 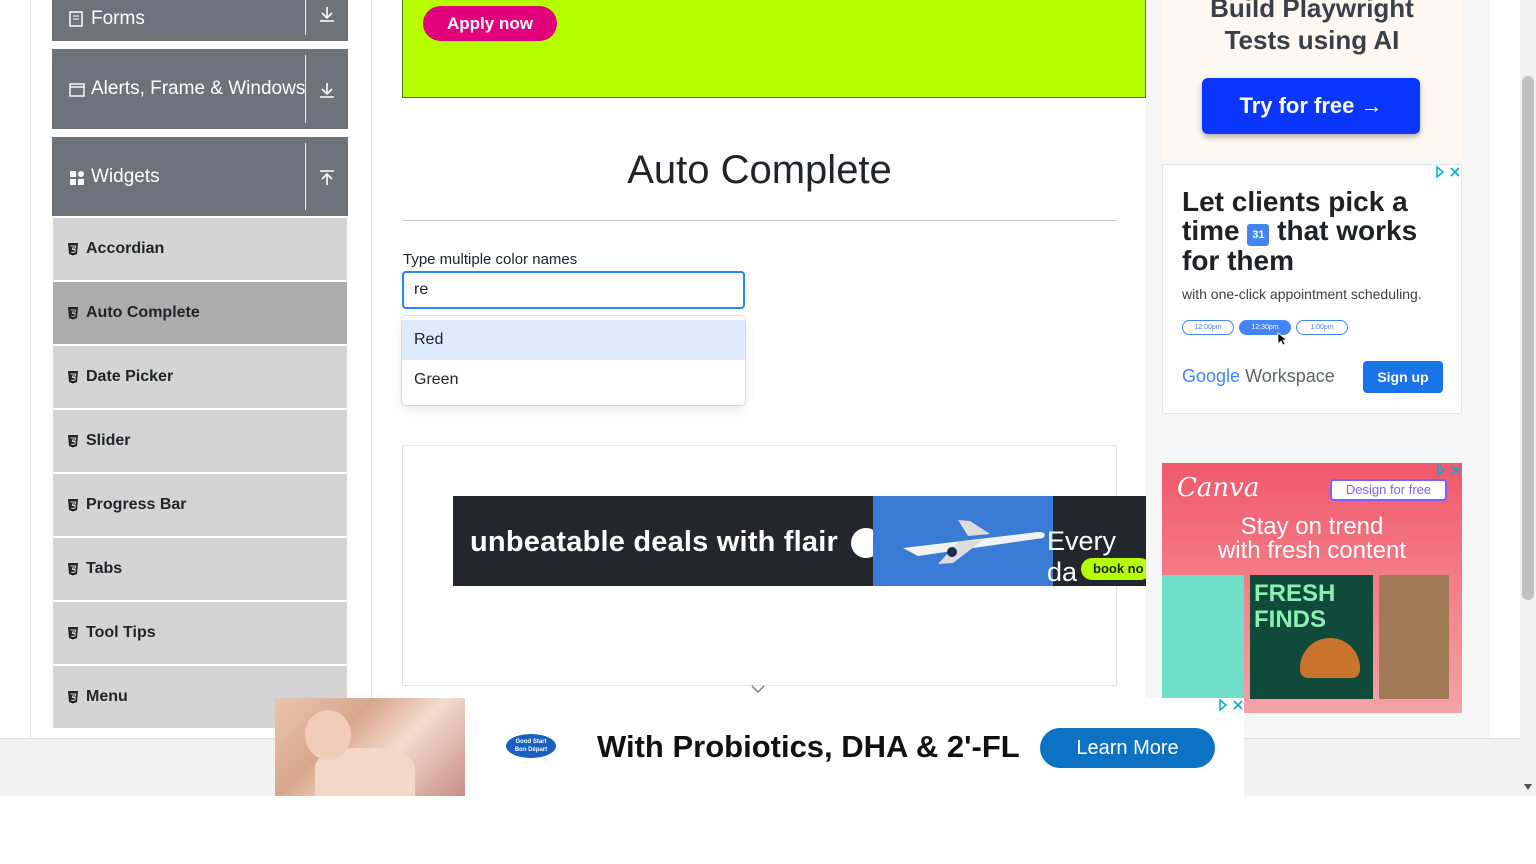 I want to click on title-divider, so click(x=759, y=220).